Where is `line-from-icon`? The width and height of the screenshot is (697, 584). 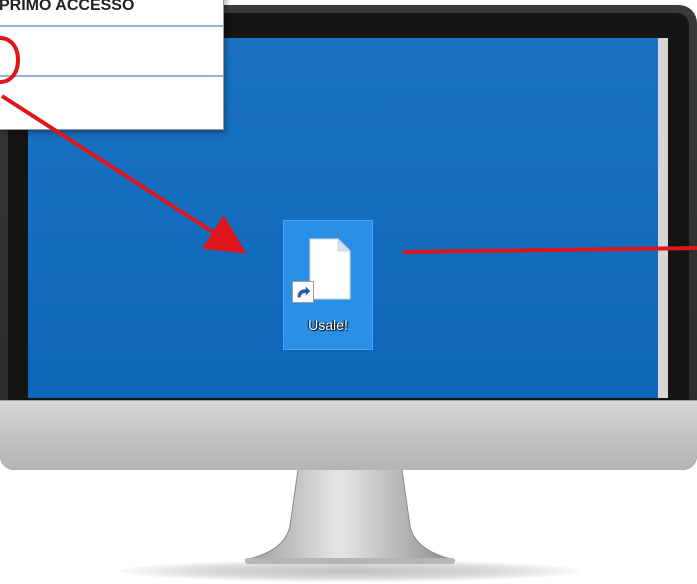 line-from-icon is located at coordinates (549, 250).